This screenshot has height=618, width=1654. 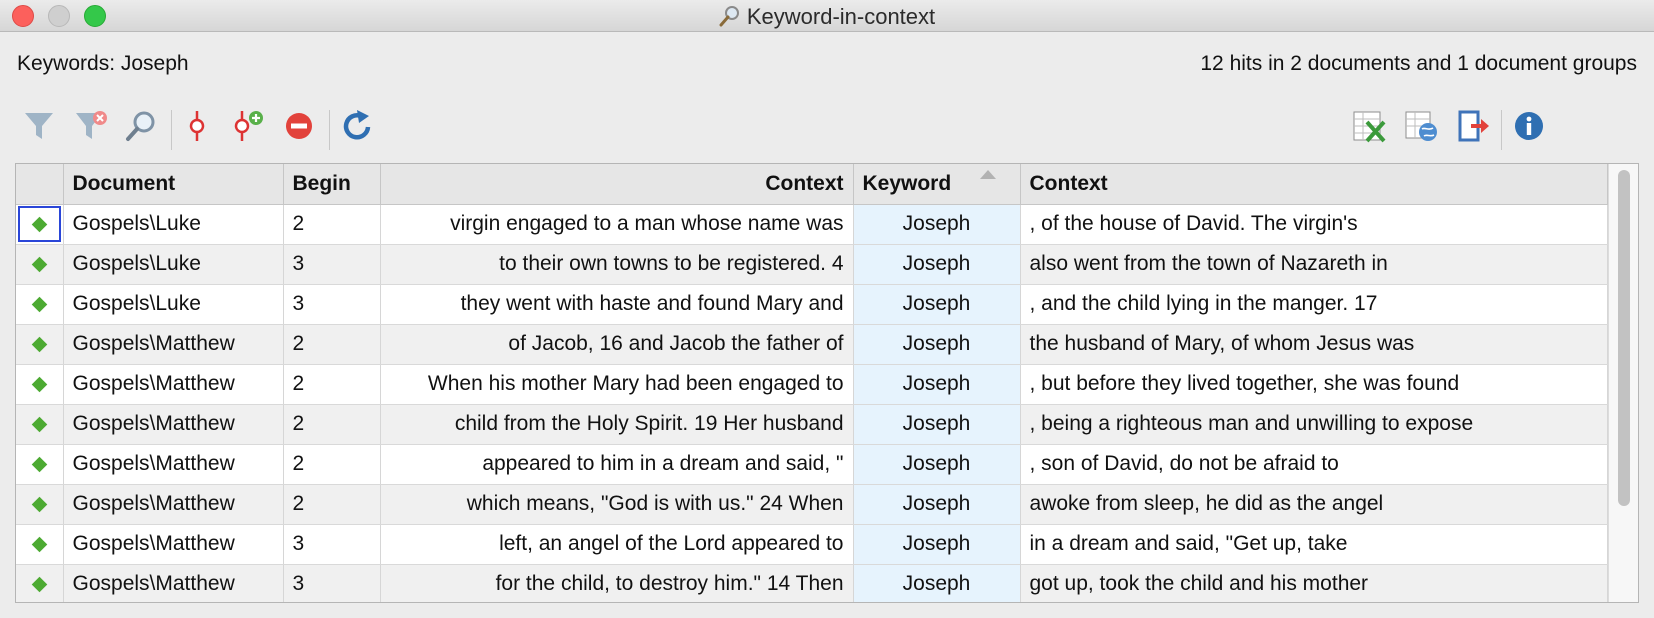 What do you see at coordinates (299, 126) in the screenshot?
I see `remove-button` at bounding box center [299, 126].